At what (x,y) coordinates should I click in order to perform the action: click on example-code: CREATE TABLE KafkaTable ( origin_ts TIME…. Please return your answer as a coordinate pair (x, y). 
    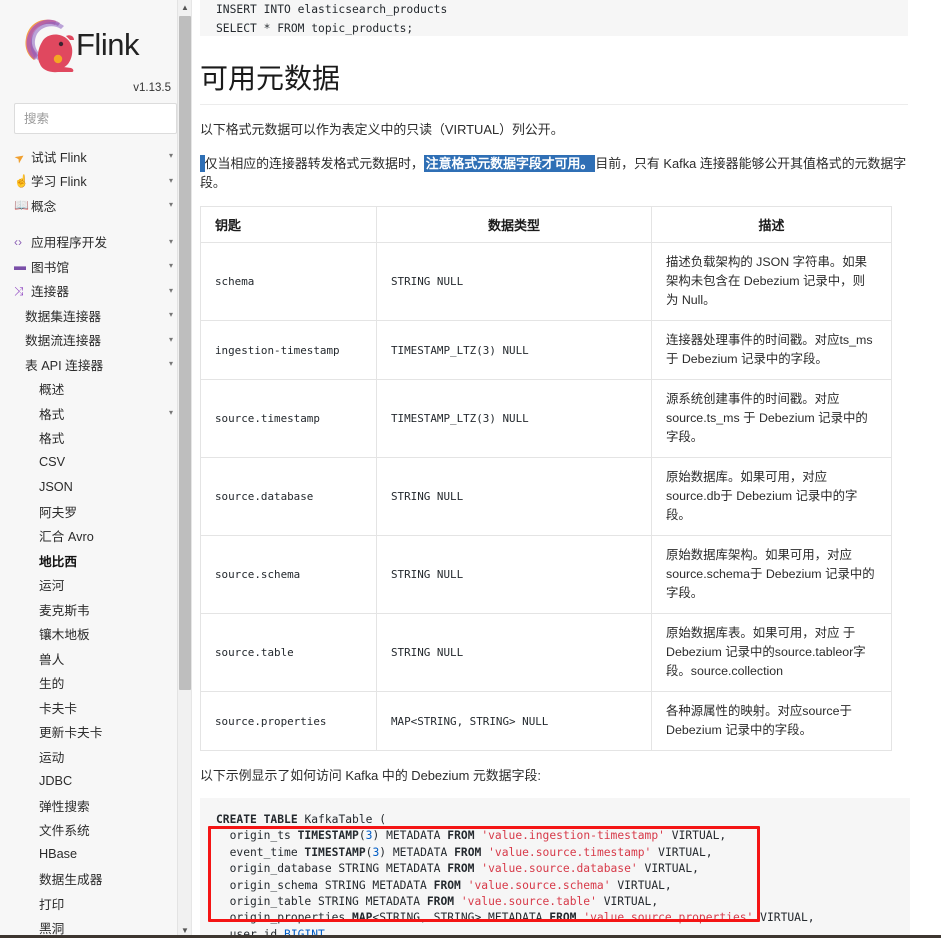
    Looking at the image, I should click on (515, 875).